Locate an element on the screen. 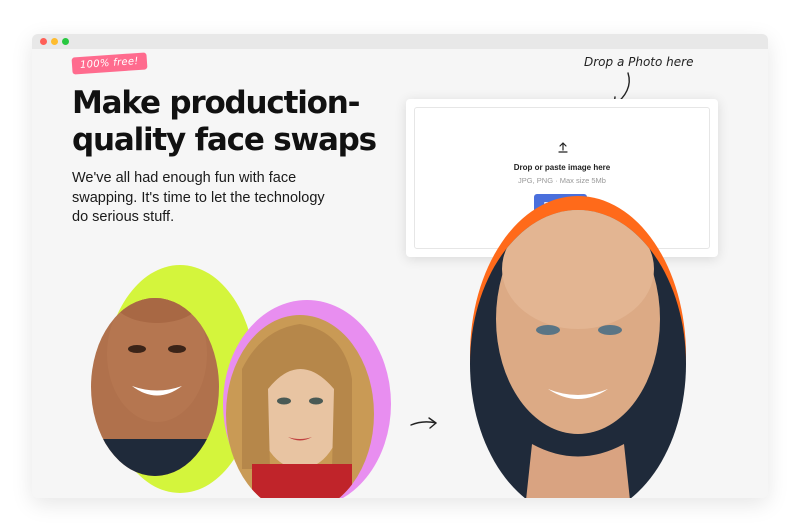 The width and height of the screenshot is (800, 532). window-titlebar is located at coordinates (400, 41).